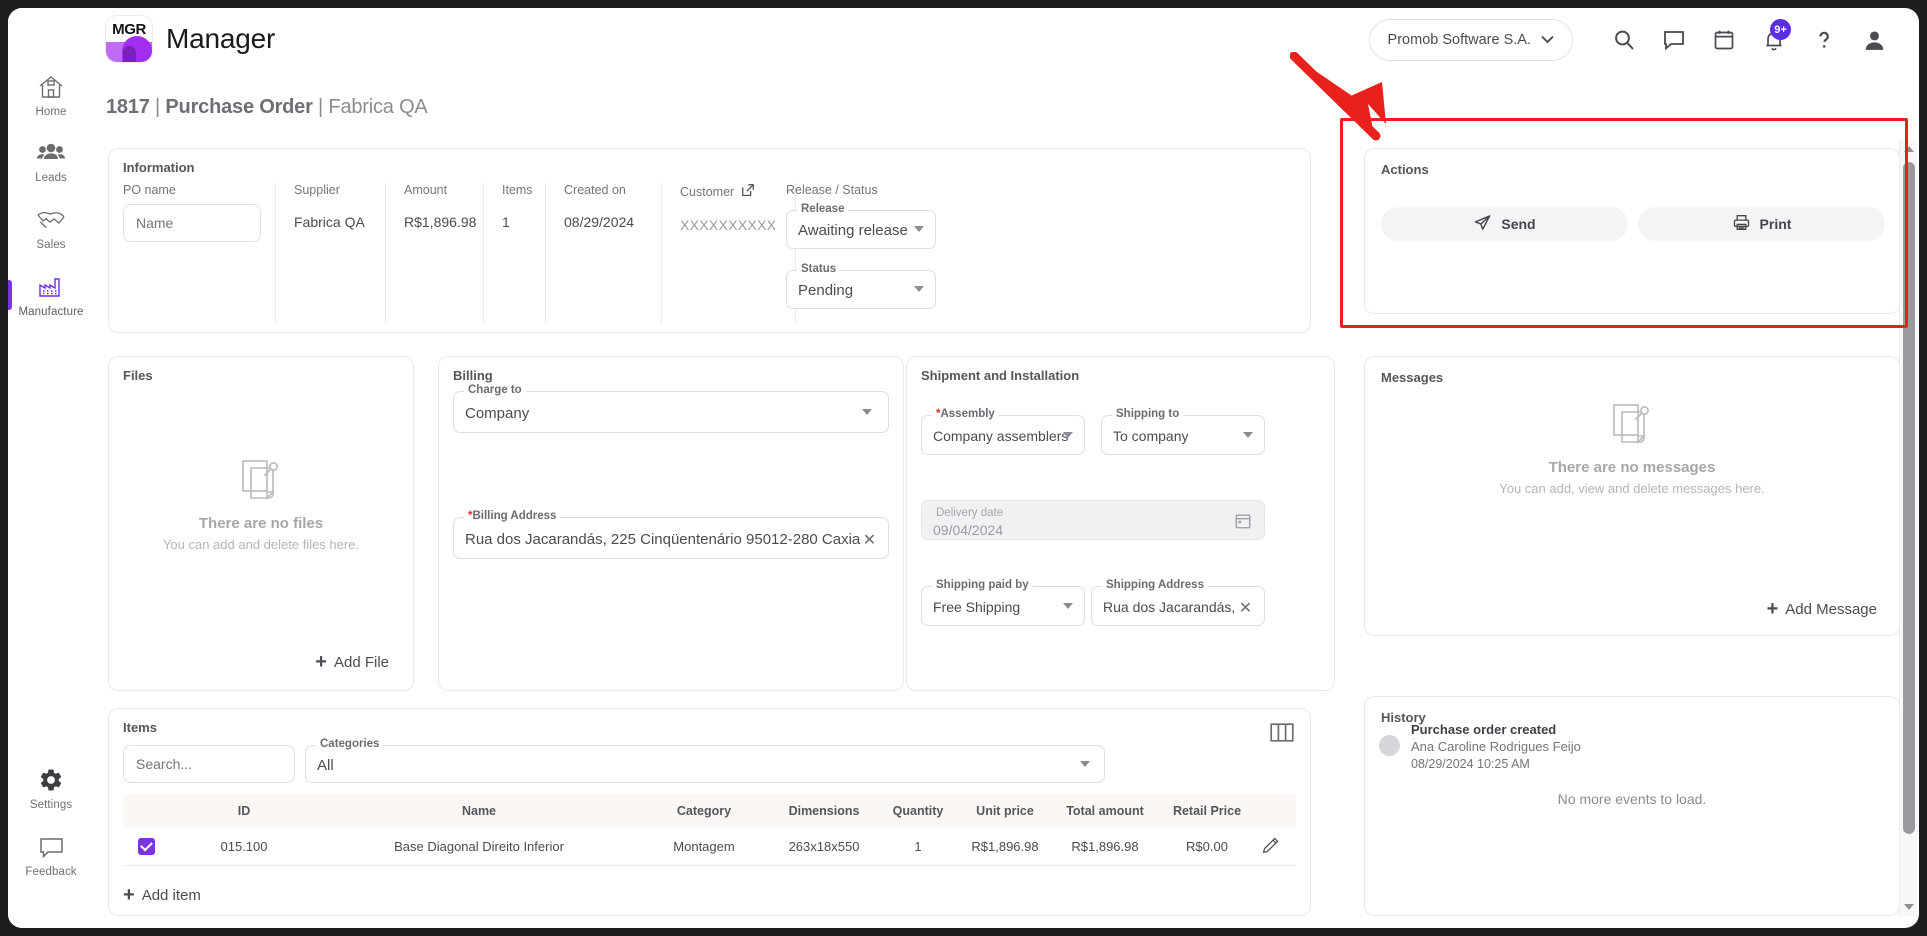 This screenshot has height=936, width=1927. Describe the element at coordinates (748, 191) in the screenshot. I see `external-link-icon` at that location.